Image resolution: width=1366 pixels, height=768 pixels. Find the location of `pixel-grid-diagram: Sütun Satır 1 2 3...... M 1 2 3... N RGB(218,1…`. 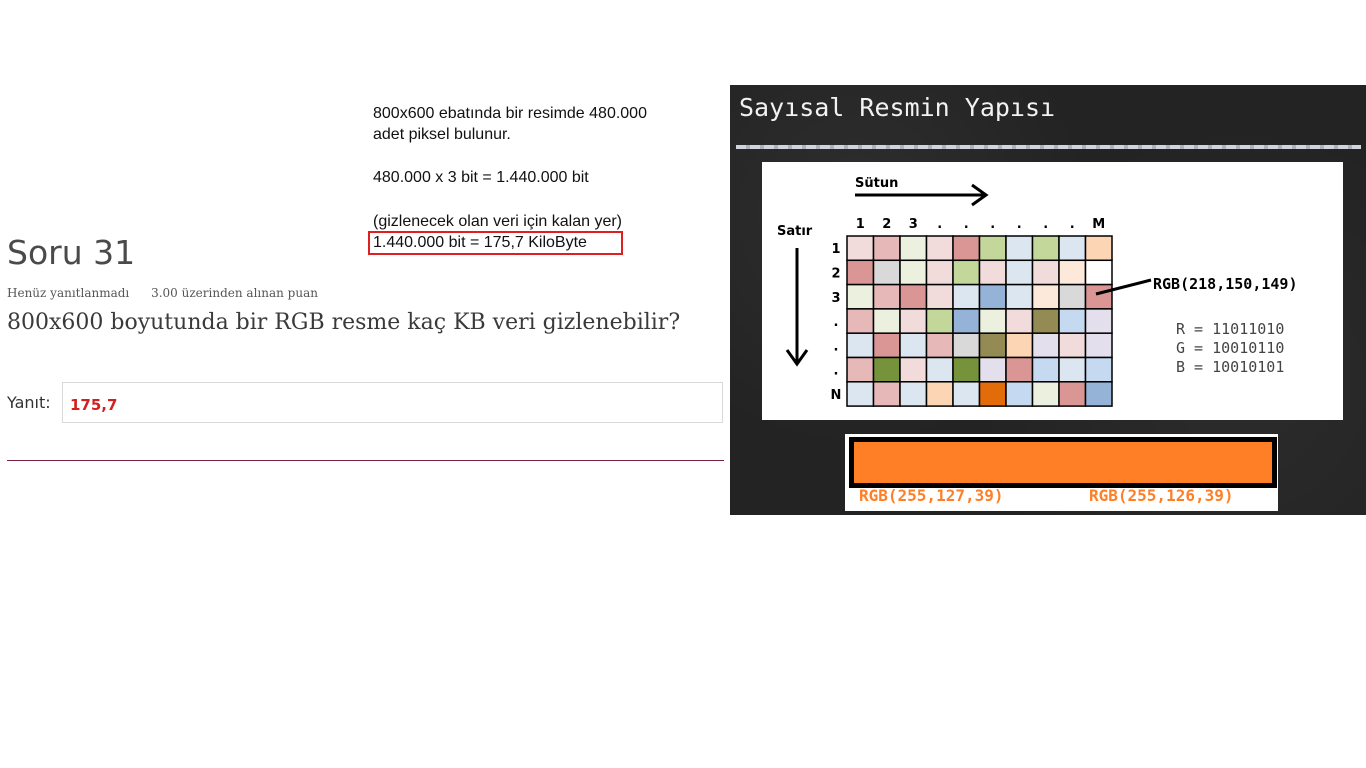

pixel-grid-diagram: Sütun Satır 1 2 3...... M 1 2 3... N RGB(218,1… is located at coordinates (1037, 291).